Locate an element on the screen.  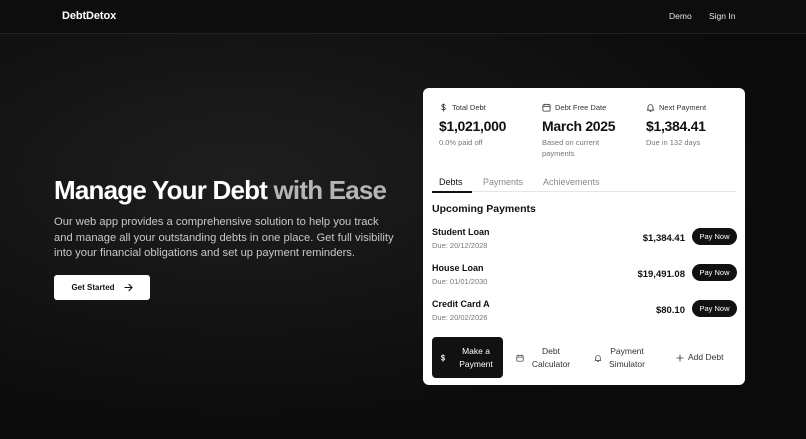
payment-due-date: Due: 01/01/2030 is located at coordinates (460, 281).